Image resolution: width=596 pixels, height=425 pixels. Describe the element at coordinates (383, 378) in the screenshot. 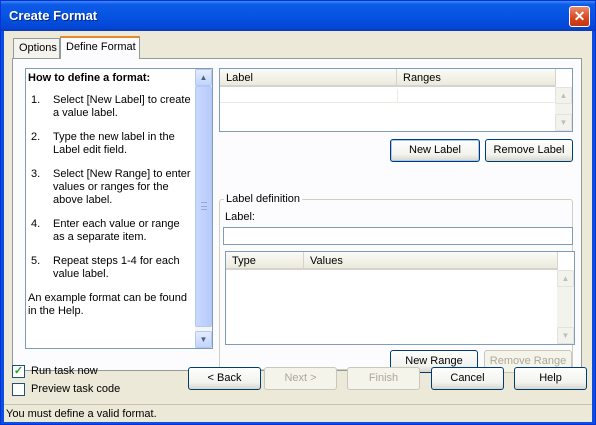

I see `finish-button: Finish` at that location.